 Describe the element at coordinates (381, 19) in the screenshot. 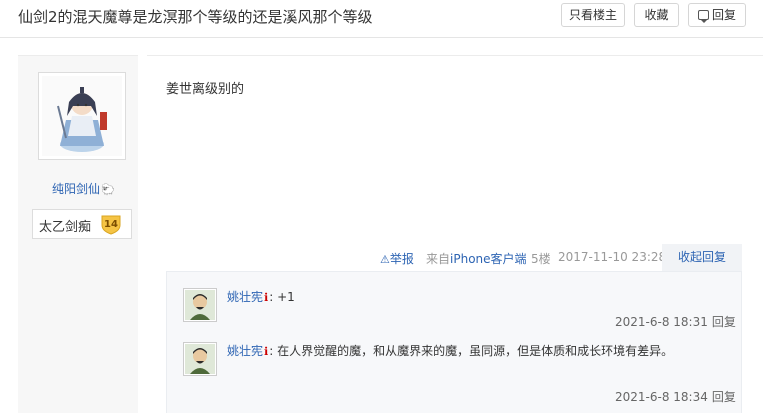

I see `thread-header: 仙剑2的混天魔尊是龙溟那个等级的还是溪风那个等级 只看楼主 收藏 回复` at that location.